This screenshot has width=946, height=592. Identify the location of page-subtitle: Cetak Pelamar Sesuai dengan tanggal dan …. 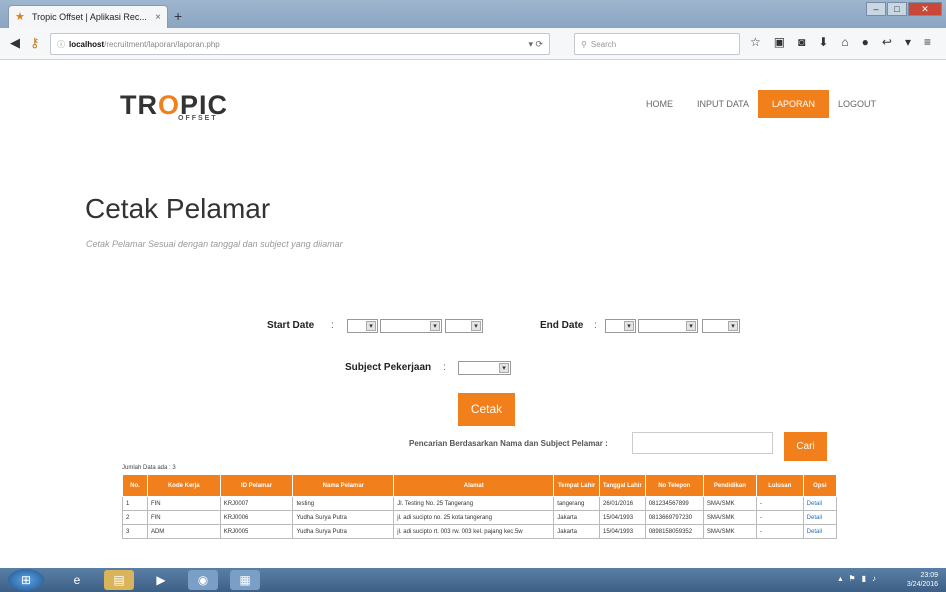
(214, 244).